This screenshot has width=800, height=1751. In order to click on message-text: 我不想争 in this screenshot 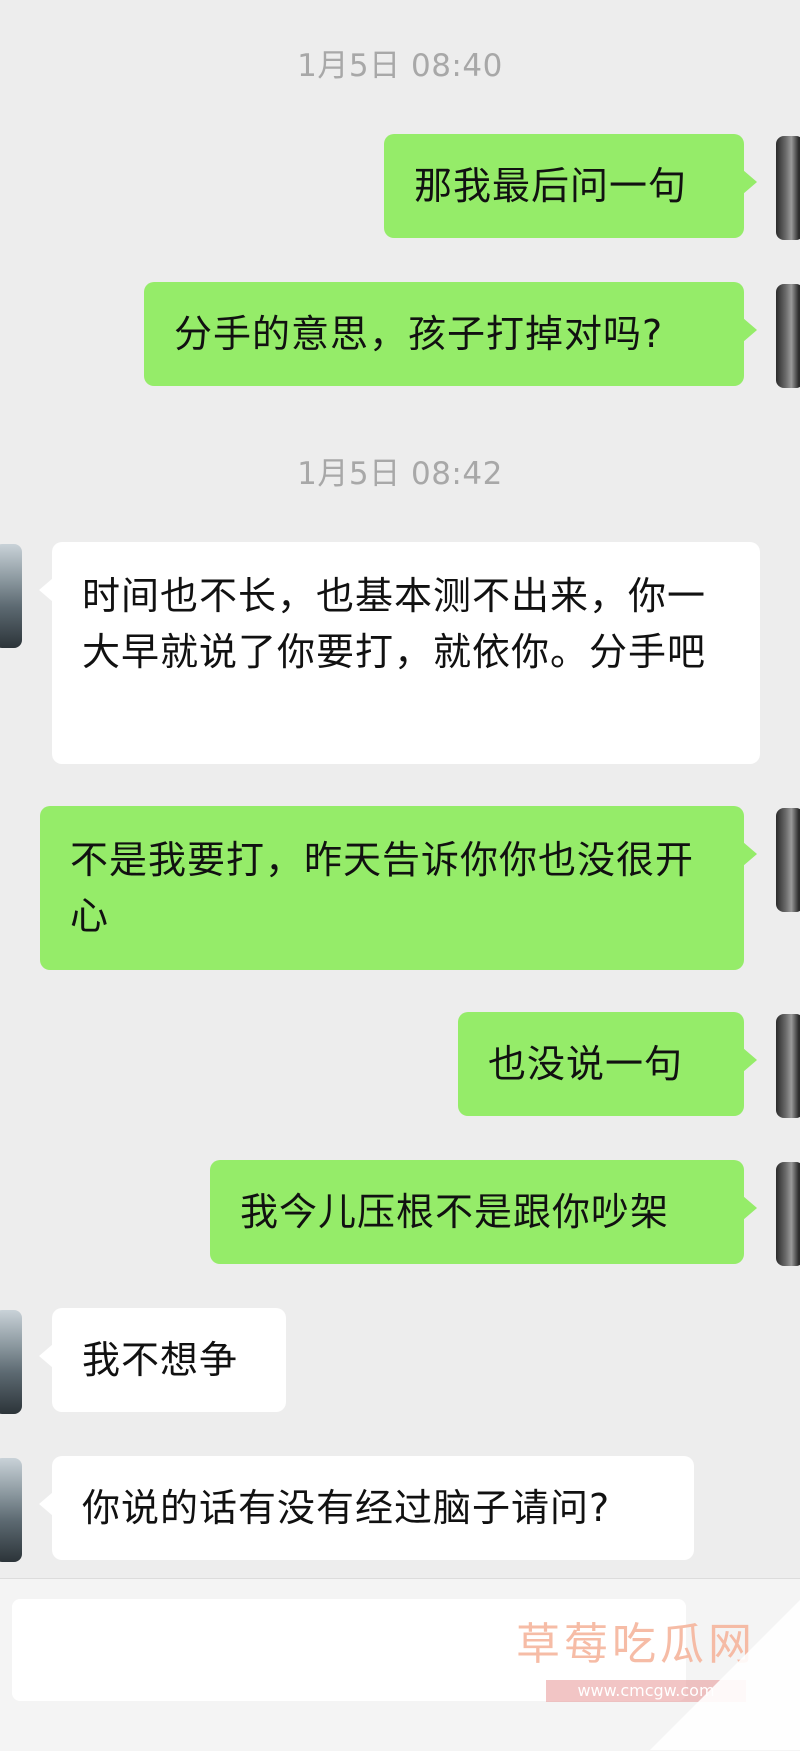, I will do `click(160, 1360)`.